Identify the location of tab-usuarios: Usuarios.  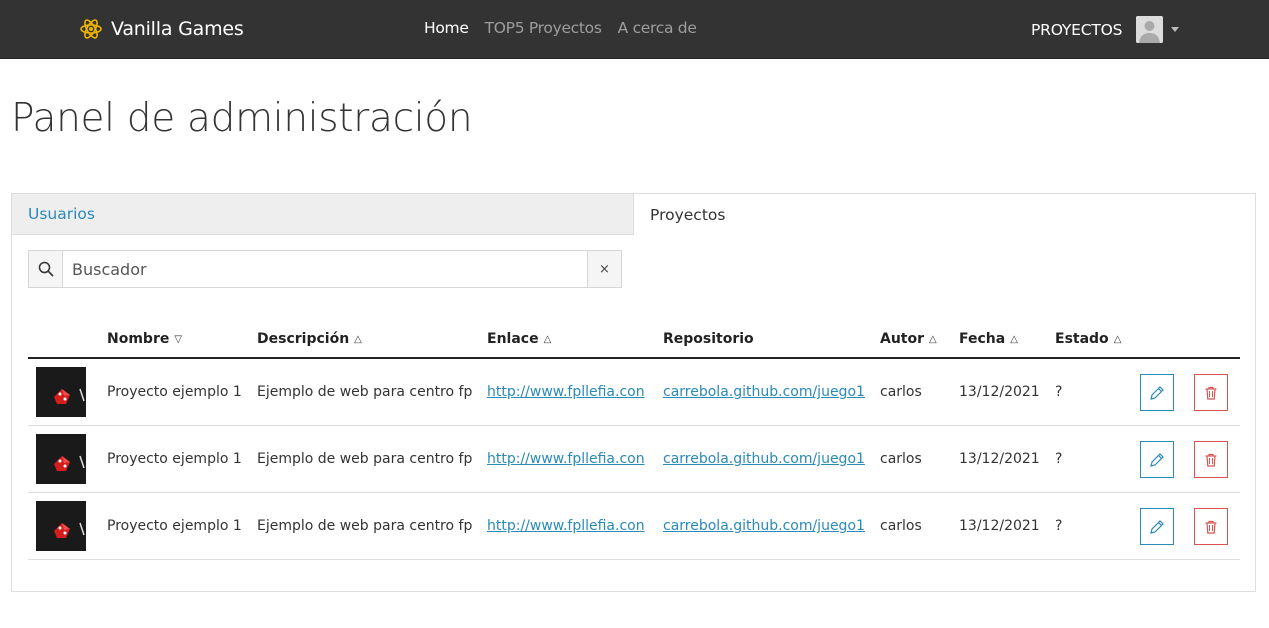
(323, 214).